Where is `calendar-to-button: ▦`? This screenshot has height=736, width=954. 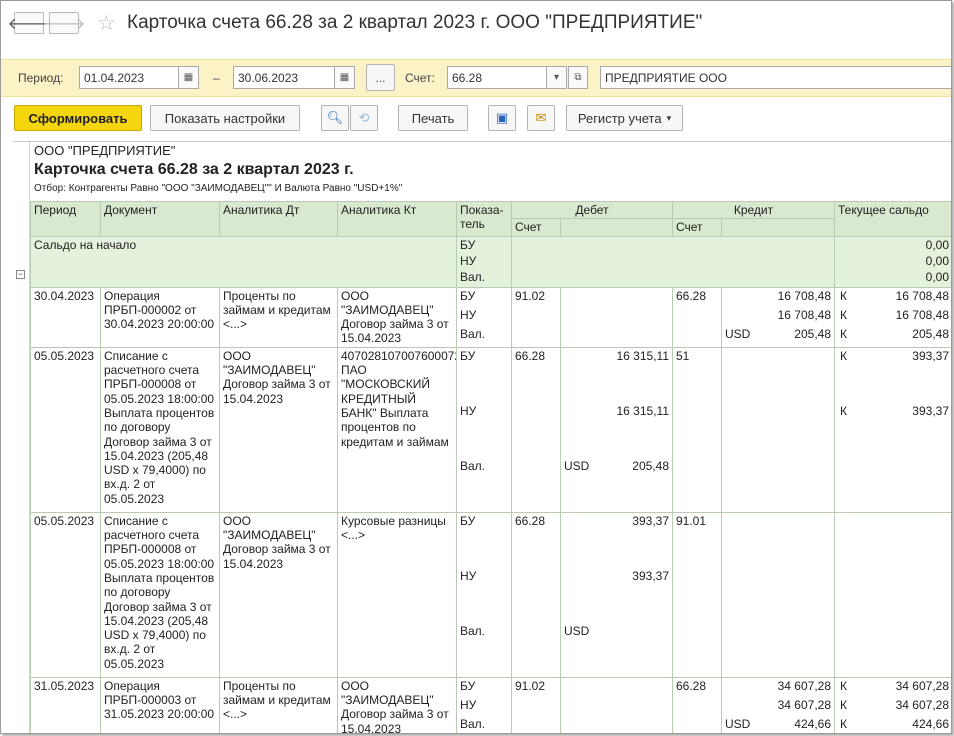
calendar-to-button: ▦ is located at coordinates (345, 77).